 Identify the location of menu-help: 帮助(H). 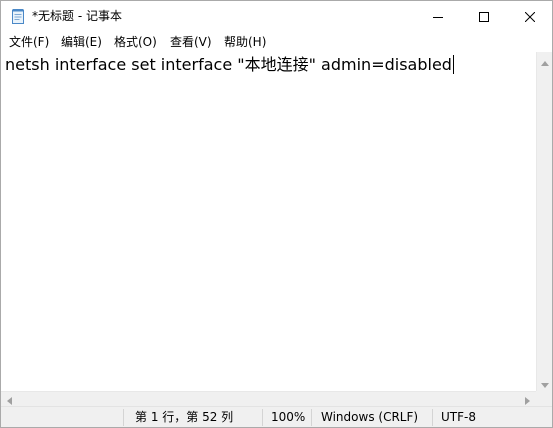
(245, 42).